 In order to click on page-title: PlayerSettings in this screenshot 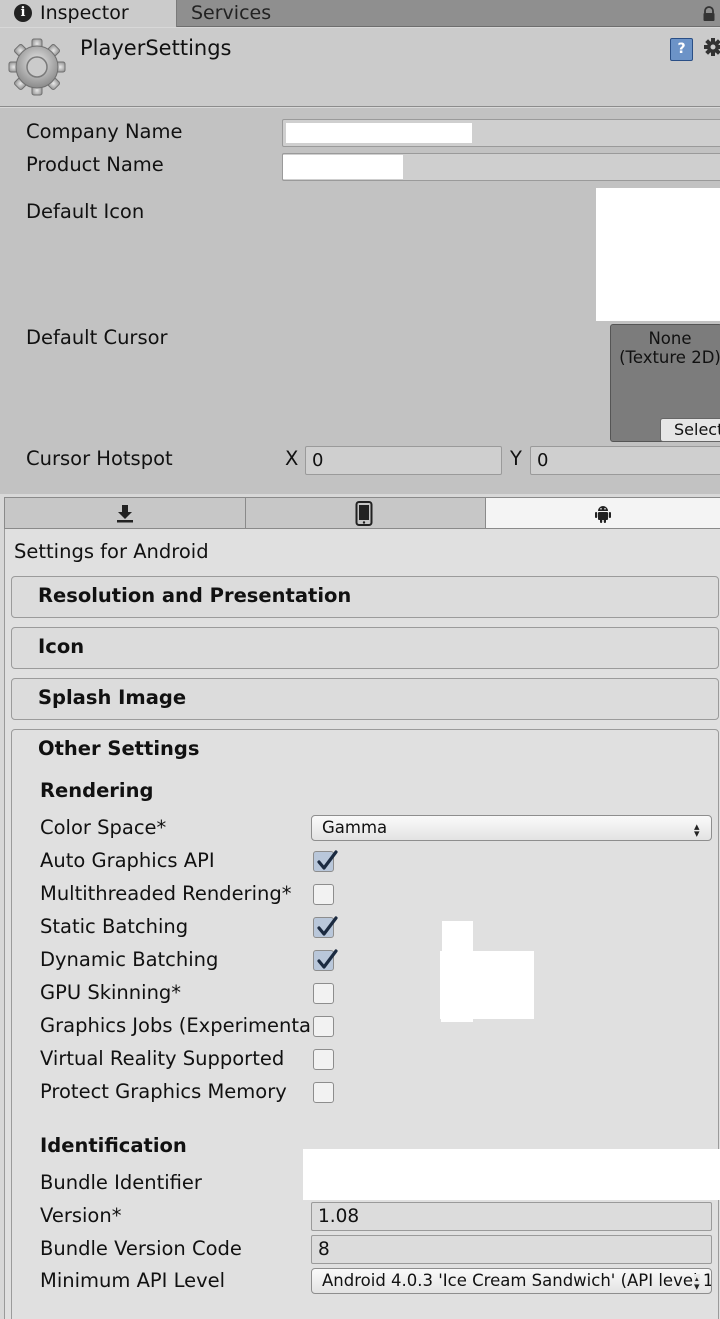, I will do `click(156, 48)`.